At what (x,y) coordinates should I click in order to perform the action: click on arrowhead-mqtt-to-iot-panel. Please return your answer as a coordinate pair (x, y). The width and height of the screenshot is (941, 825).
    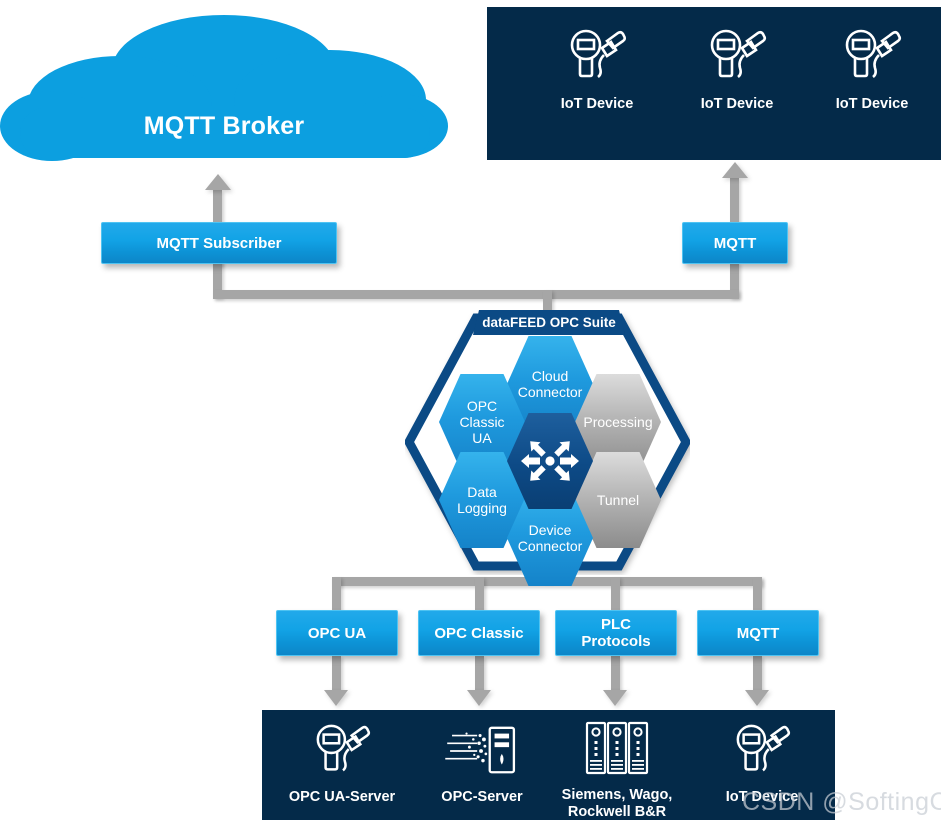
    Looking at the image, I should click on (735, 170).